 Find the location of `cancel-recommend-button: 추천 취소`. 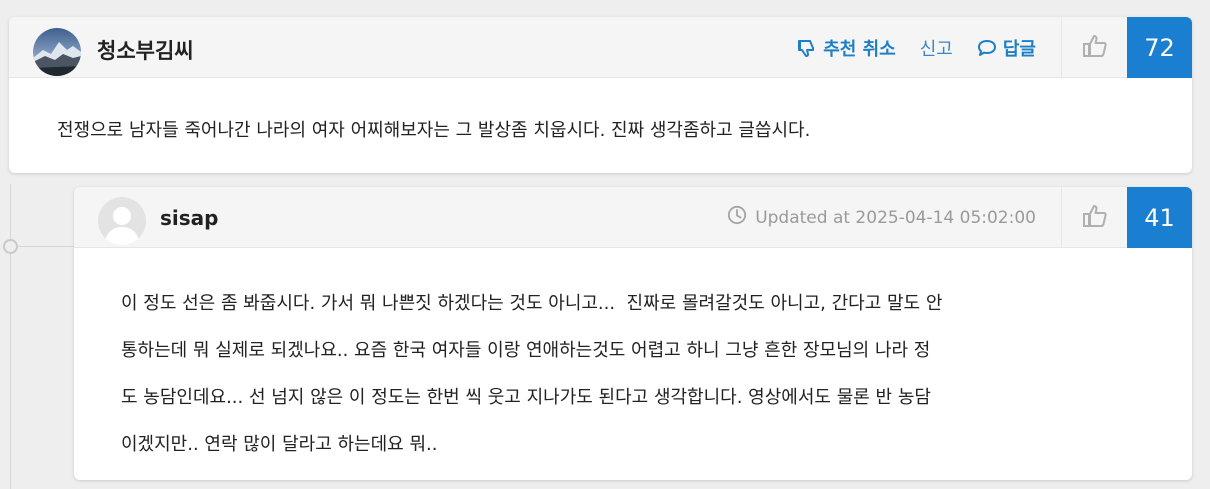

cancel-recommend-button: 추천 취소 is located at coordinates (846, 48).